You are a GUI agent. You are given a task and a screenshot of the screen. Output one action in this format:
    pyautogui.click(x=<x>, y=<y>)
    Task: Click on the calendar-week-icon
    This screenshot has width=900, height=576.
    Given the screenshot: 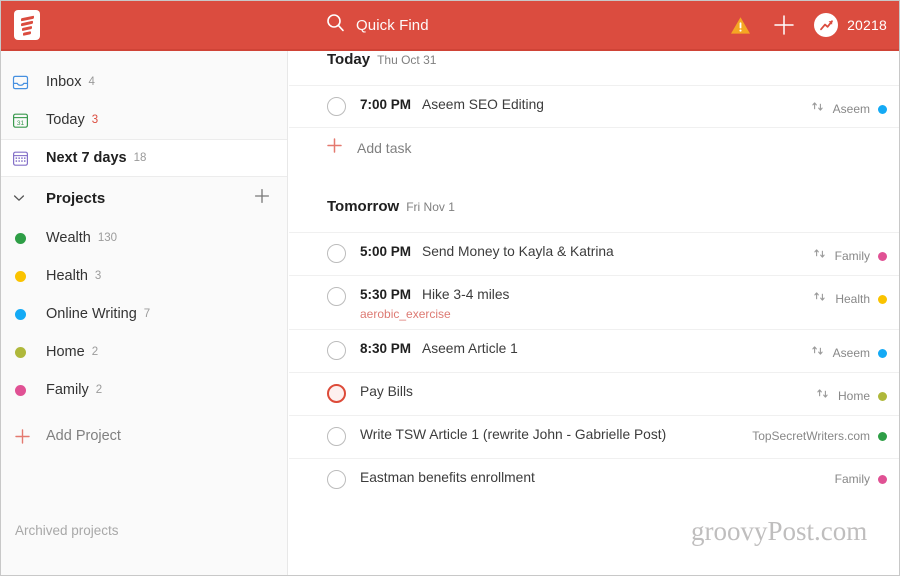 What is the action you would take?
    pyautogui.click(x=26, y=158)
    